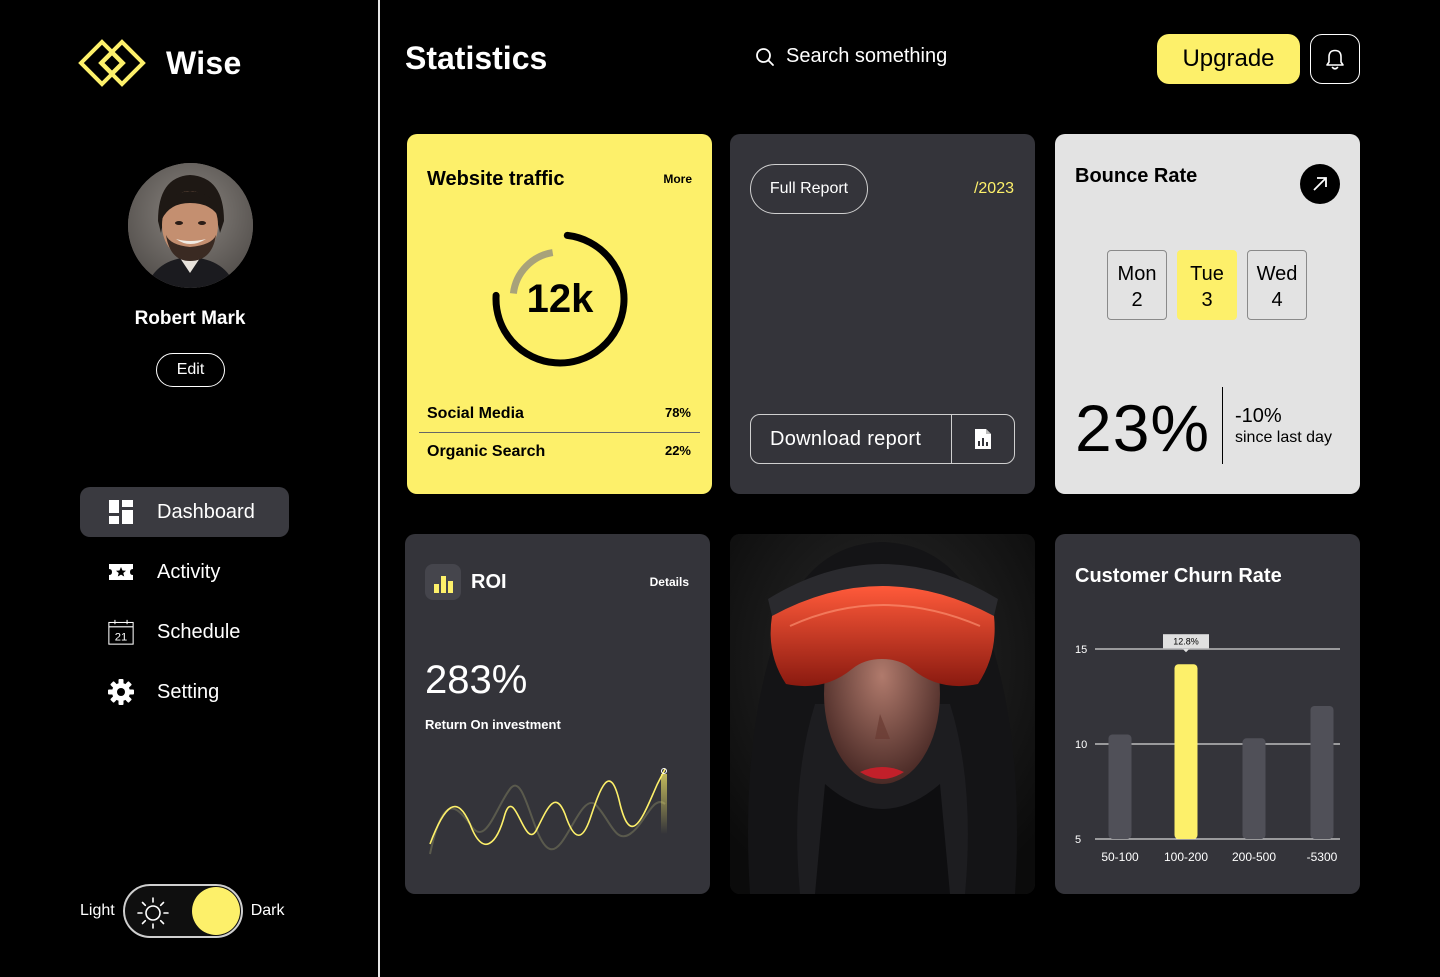 This screenshot has width=1440, height=977. What do you see at coordinates (1207, 274) in the screenshot?
I see `day-name: Tue` at bounding box center [1207, 274].